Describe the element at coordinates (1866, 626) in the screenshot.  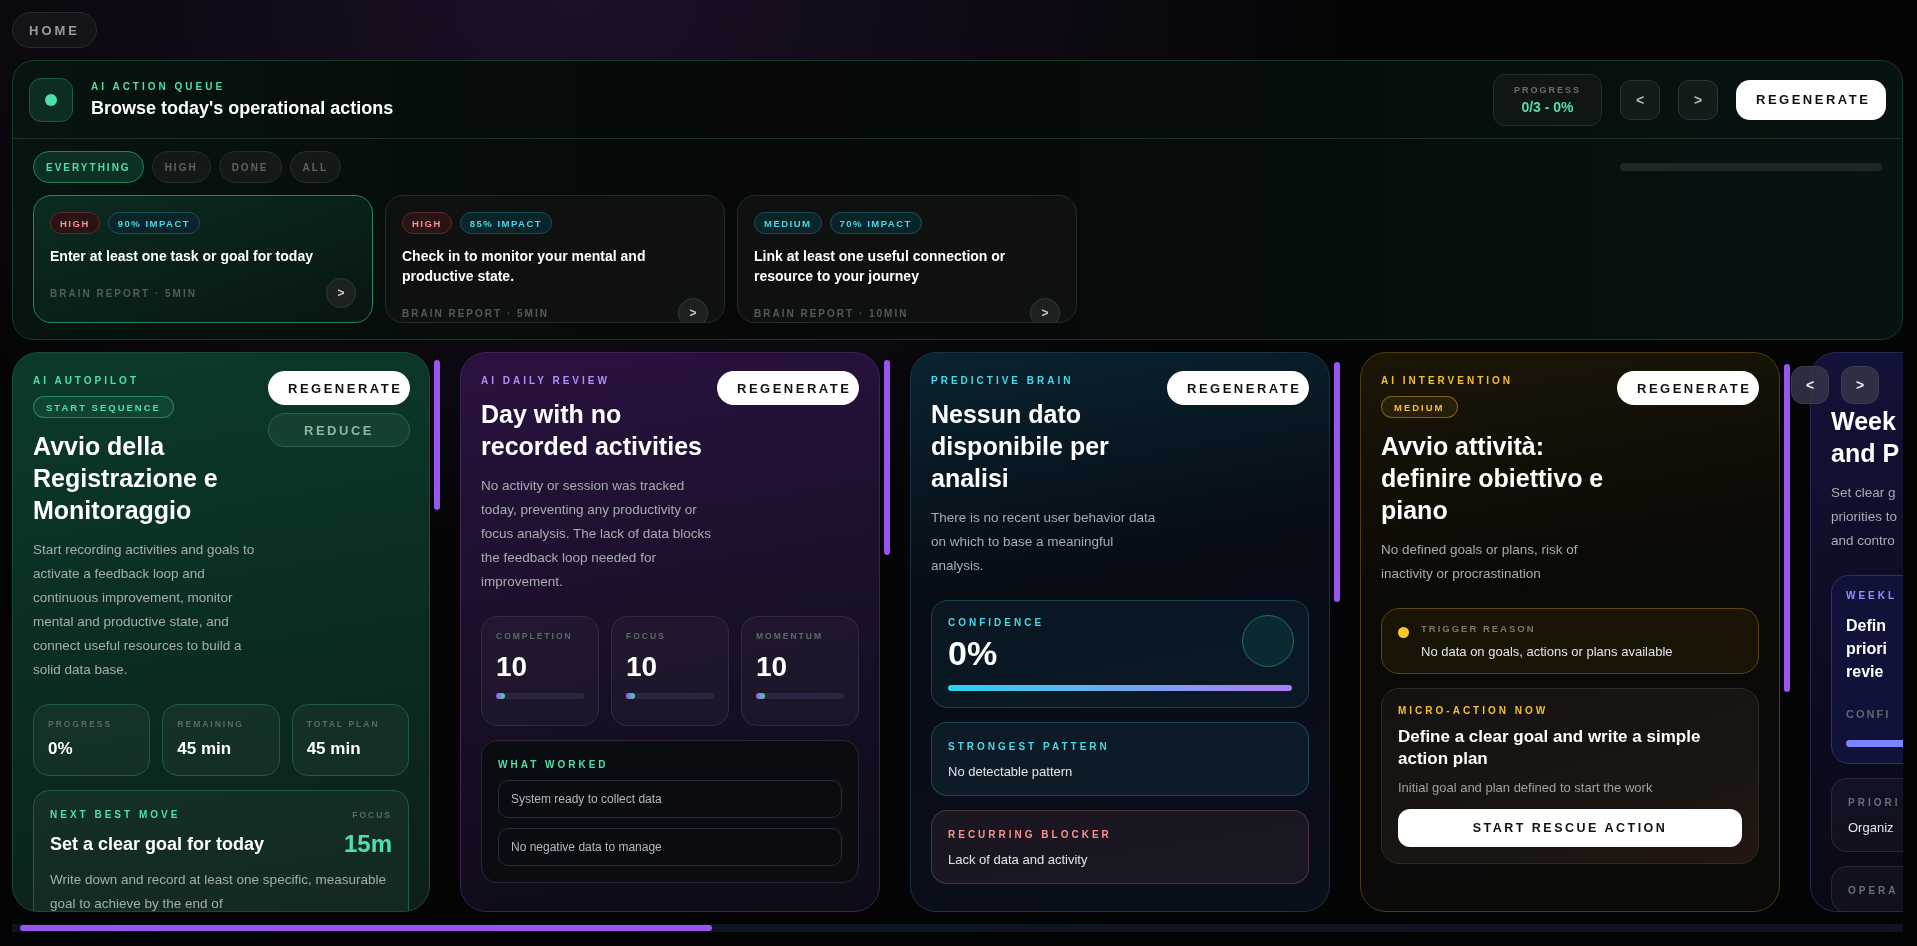
I see `weekly-title: Defin` at that location.